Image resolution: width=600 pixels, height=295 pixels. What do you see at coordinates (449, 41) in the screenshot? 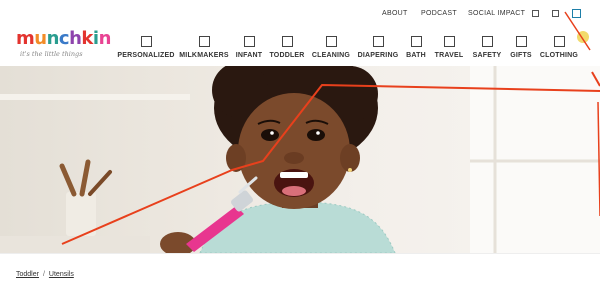
I see `travel-icon` at bounding box center [449, 41].